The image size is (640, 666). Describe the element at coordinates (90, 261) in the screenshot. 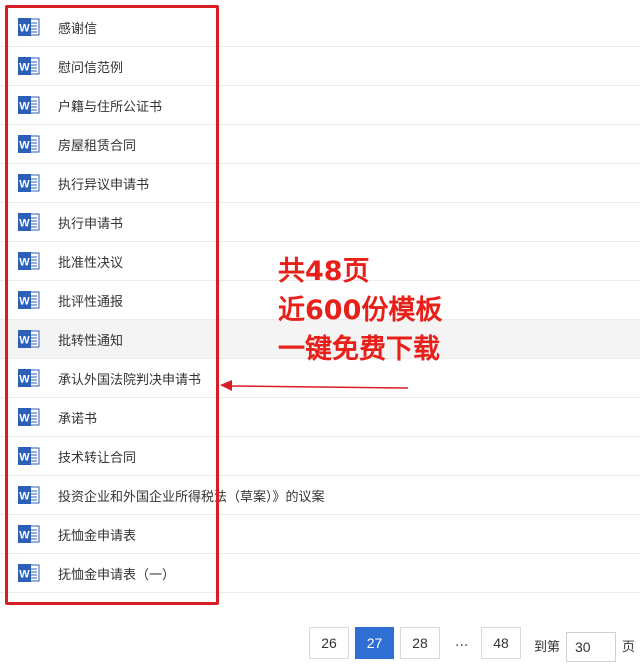

I see `file-name: 批准性决议` at that location.